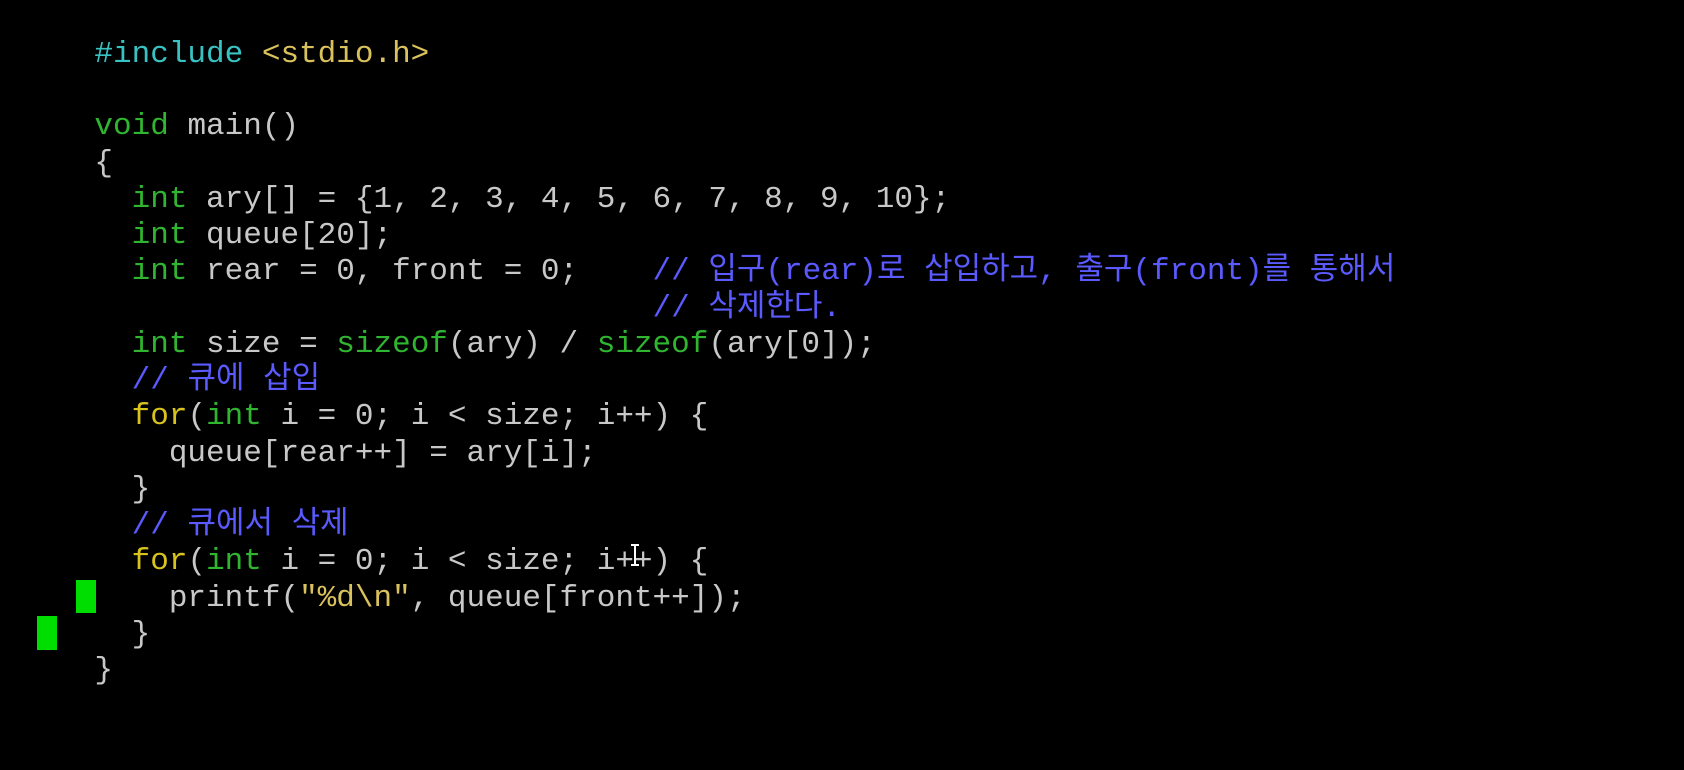 This screenshot has height=770, width=1684. I want to click on code-line-9: int size = sizeof(ary) / sizeof(ary[0]);, so click(448, 324).